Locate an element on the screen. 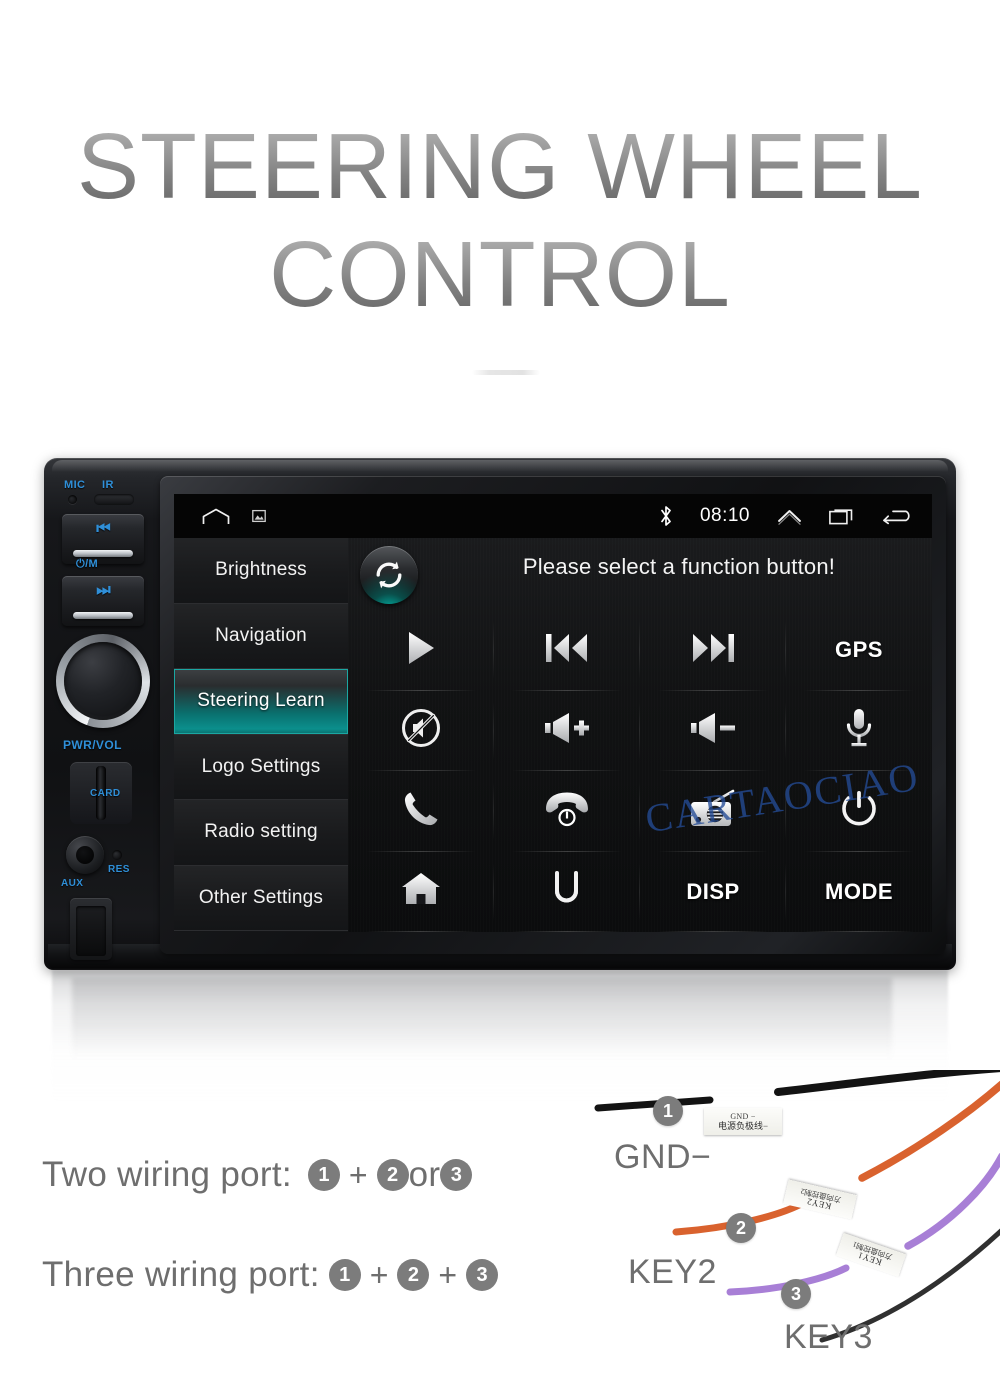 The height and width of the screenshot is (1400, 1000). ir-receiver-window is located at coordinates (114, 499).